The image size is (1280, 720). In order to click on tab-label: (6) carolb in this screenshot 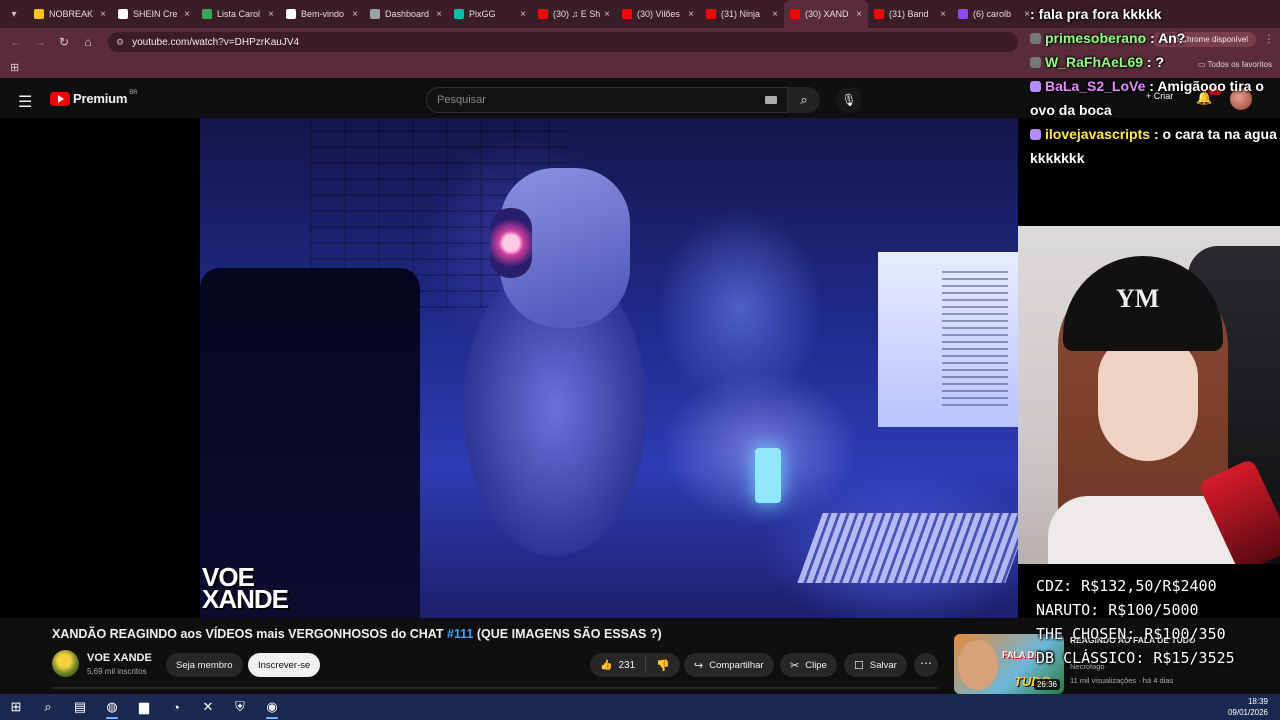, I will do `click(992, 14)`.